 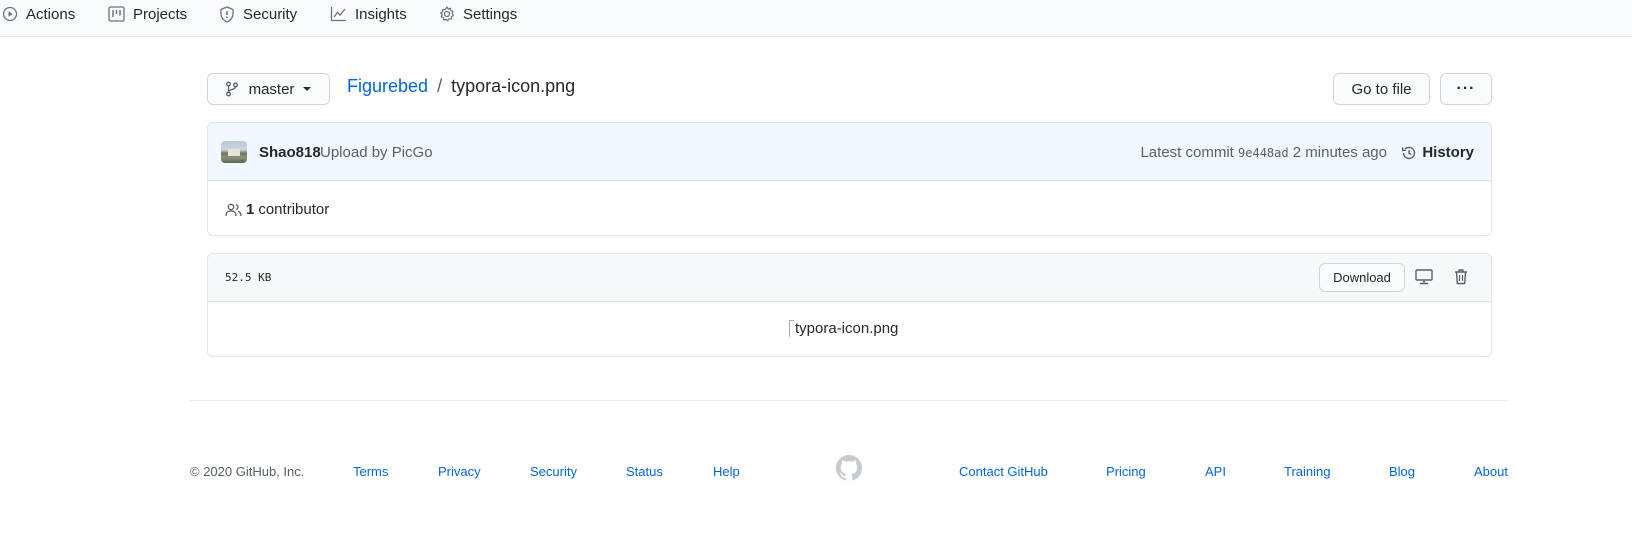 I want to click on more-options-button: ···, so click(x=1466, y=89).